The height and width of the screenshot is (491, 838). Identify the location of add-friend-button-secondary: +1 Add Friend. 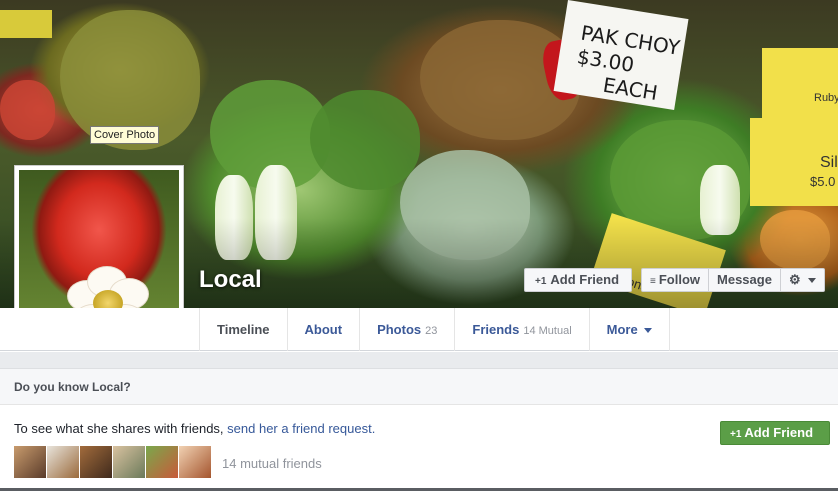
(775, 433).